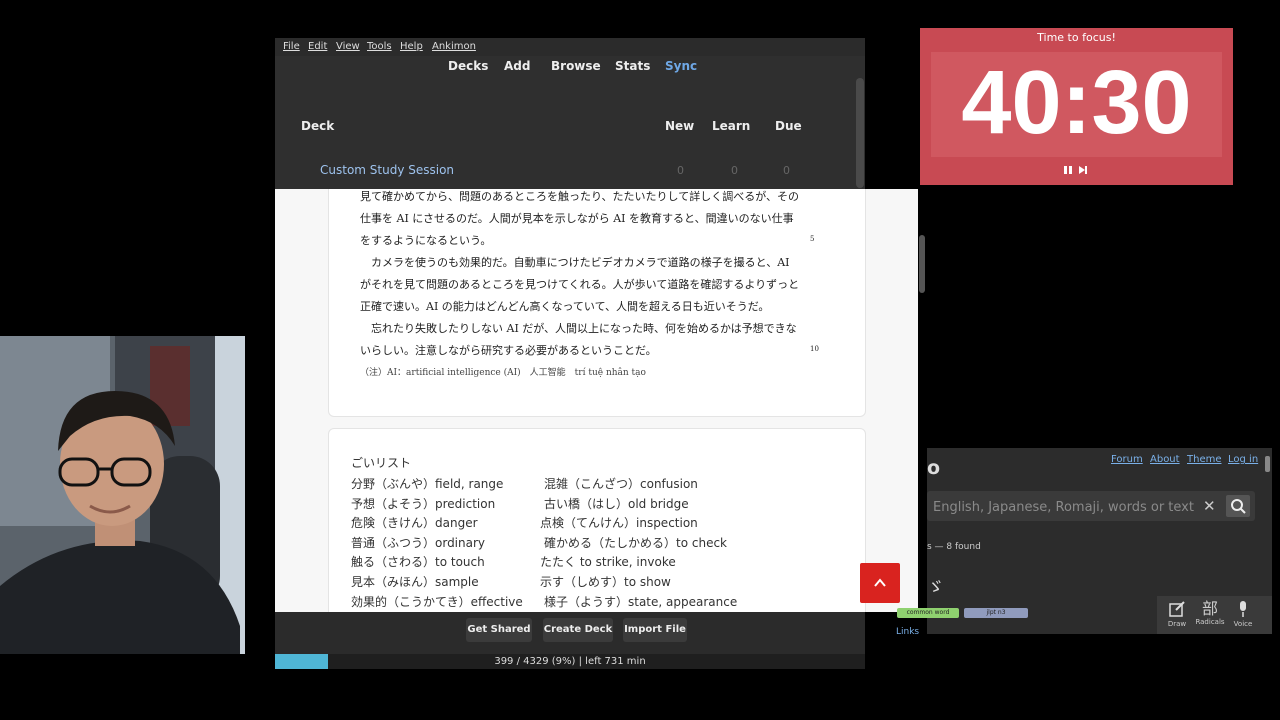 The image size is (1280, 720). I want to click on line-number: 10, so click(814, 349).